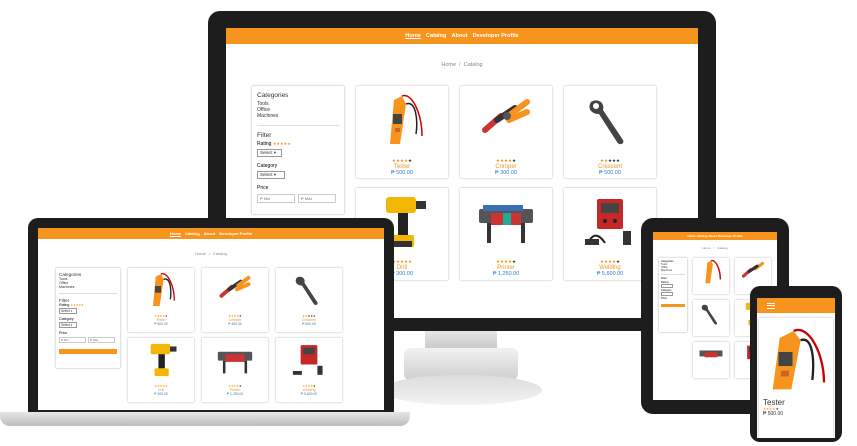  What do you see at coordinates (205, 419) in the screenshot?
I see `laptop-base` at bounding box center [205, 419].